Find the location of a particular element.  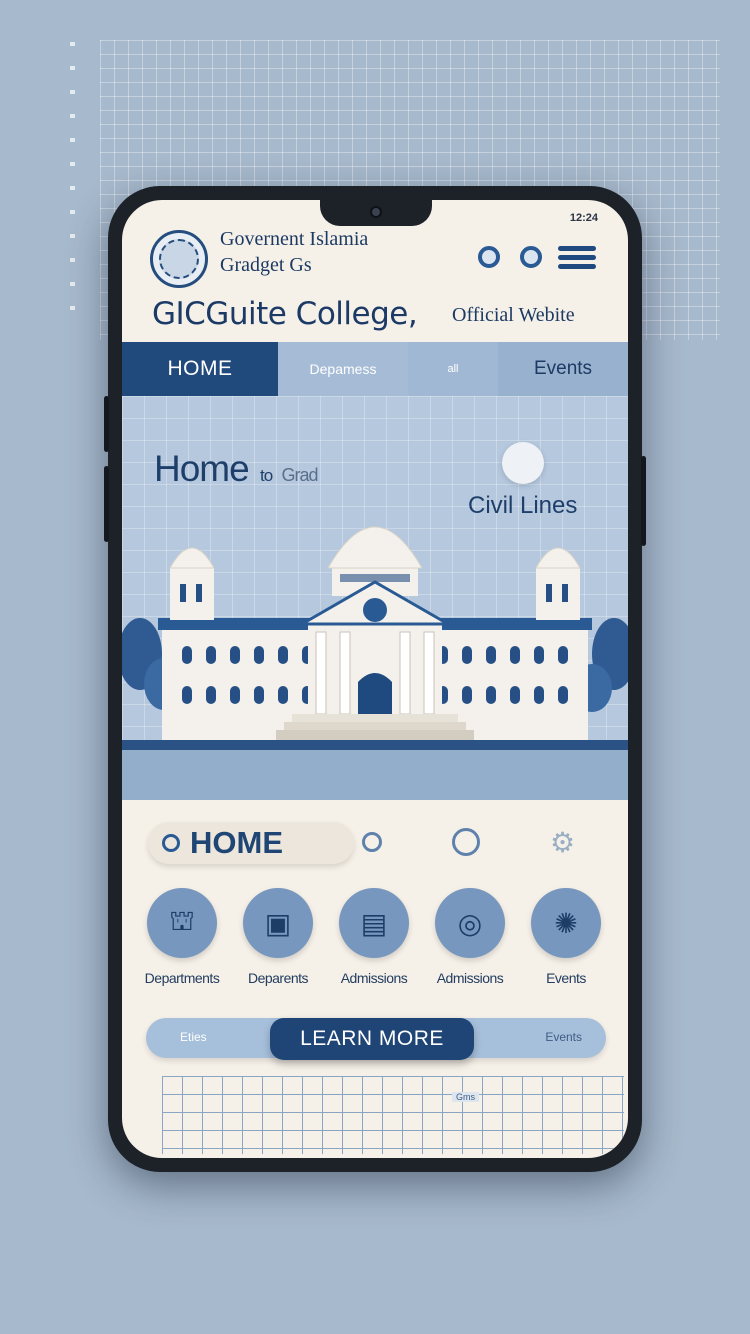

header-line2: Gradget Gs is located at coordinates (266, 265).